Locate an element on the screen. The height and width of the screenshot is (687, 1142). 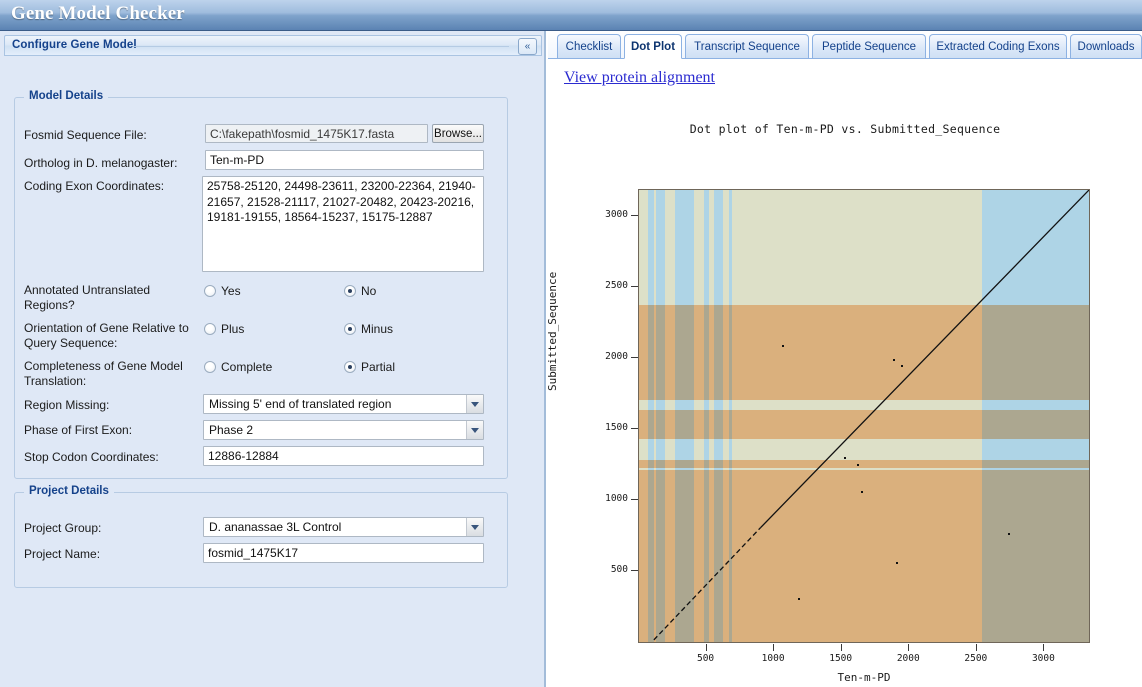
ortholog-label: Ortholog in D. melanogaster: is located at coordinates (101, 163).